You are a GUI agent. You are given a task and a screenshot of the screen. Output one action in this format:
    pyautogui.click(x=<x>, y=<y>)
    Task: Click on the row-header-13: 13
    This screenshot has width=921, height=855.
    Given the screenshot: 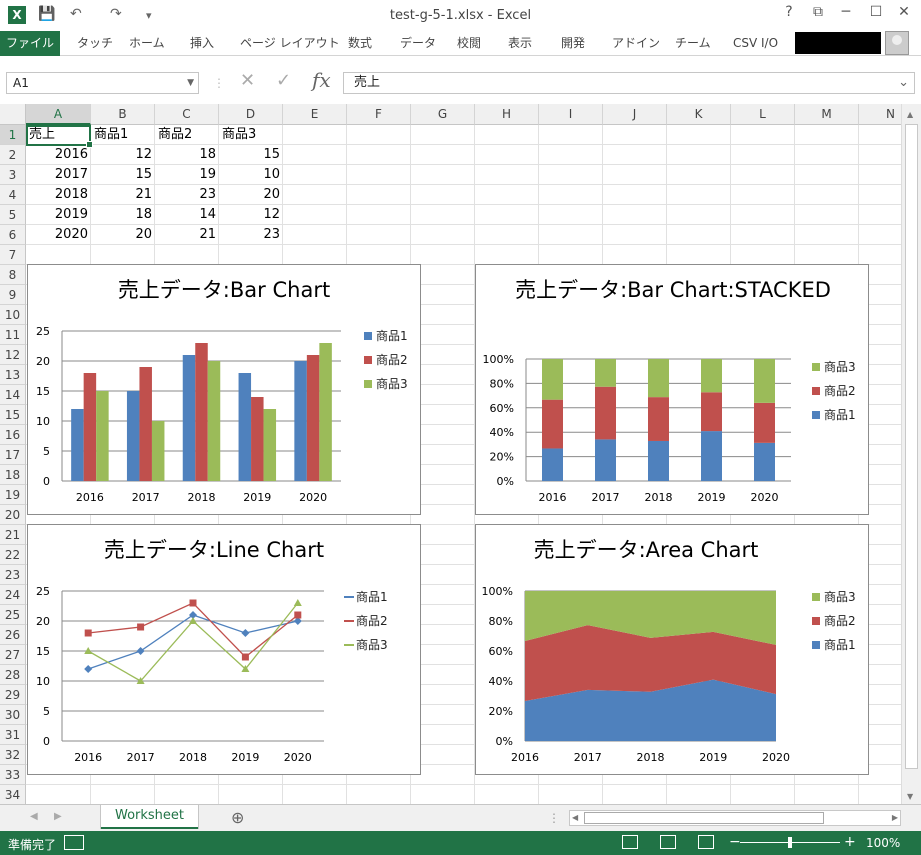 What is the action you would take?
    pyautogui.click(x=13, y=375)
    